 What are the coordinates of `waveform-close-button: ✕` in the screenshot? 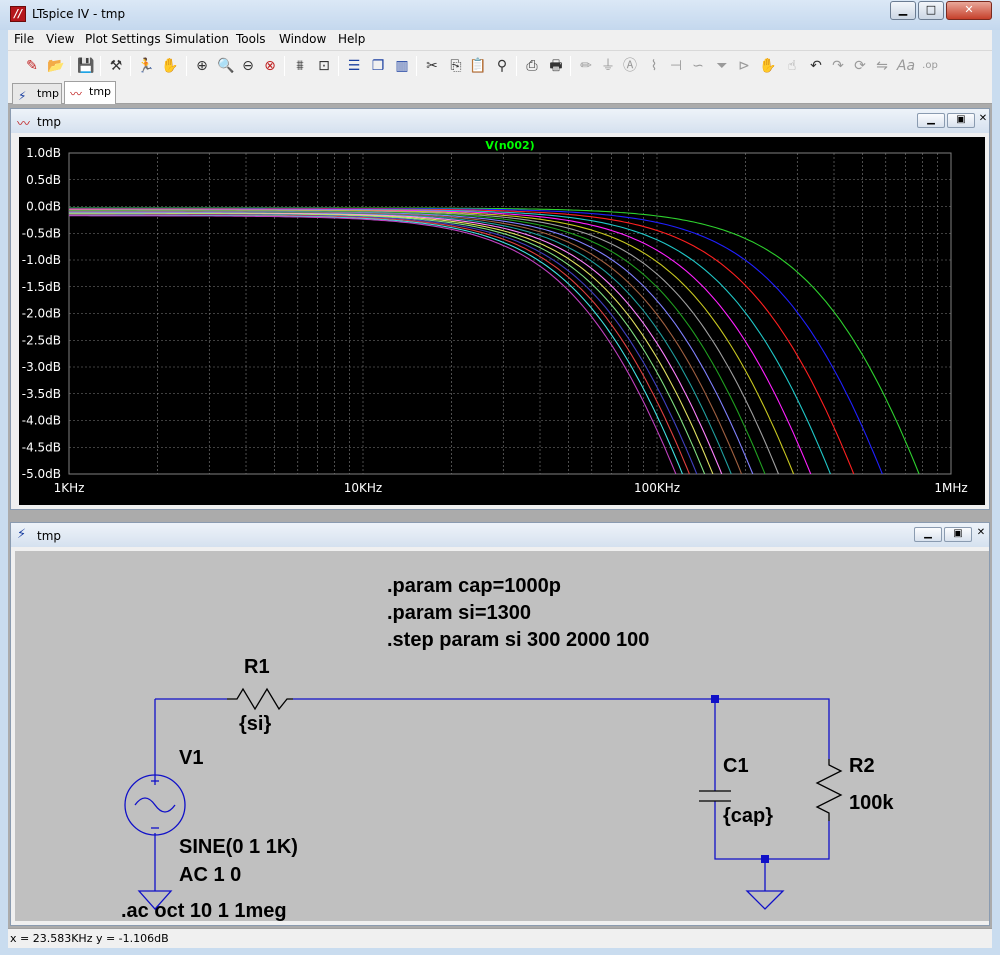 It's located at (983, 120).